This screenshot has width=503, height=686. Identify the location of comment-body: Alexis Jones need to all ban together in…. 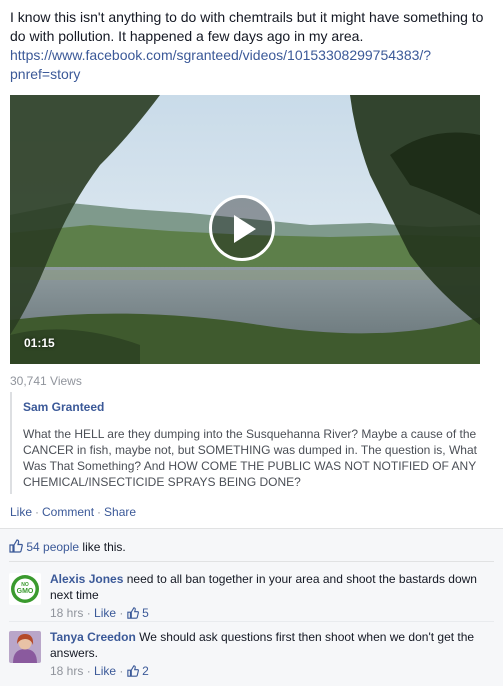
(270, 587).